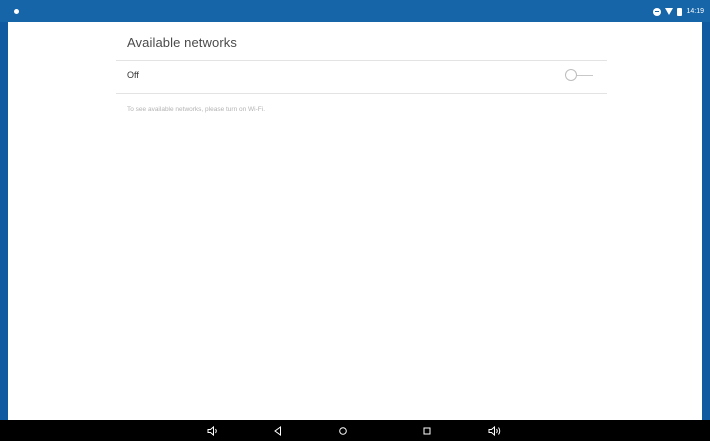 The image size is (710, 441). I want to click on wifi-icon, so click(669, 11).